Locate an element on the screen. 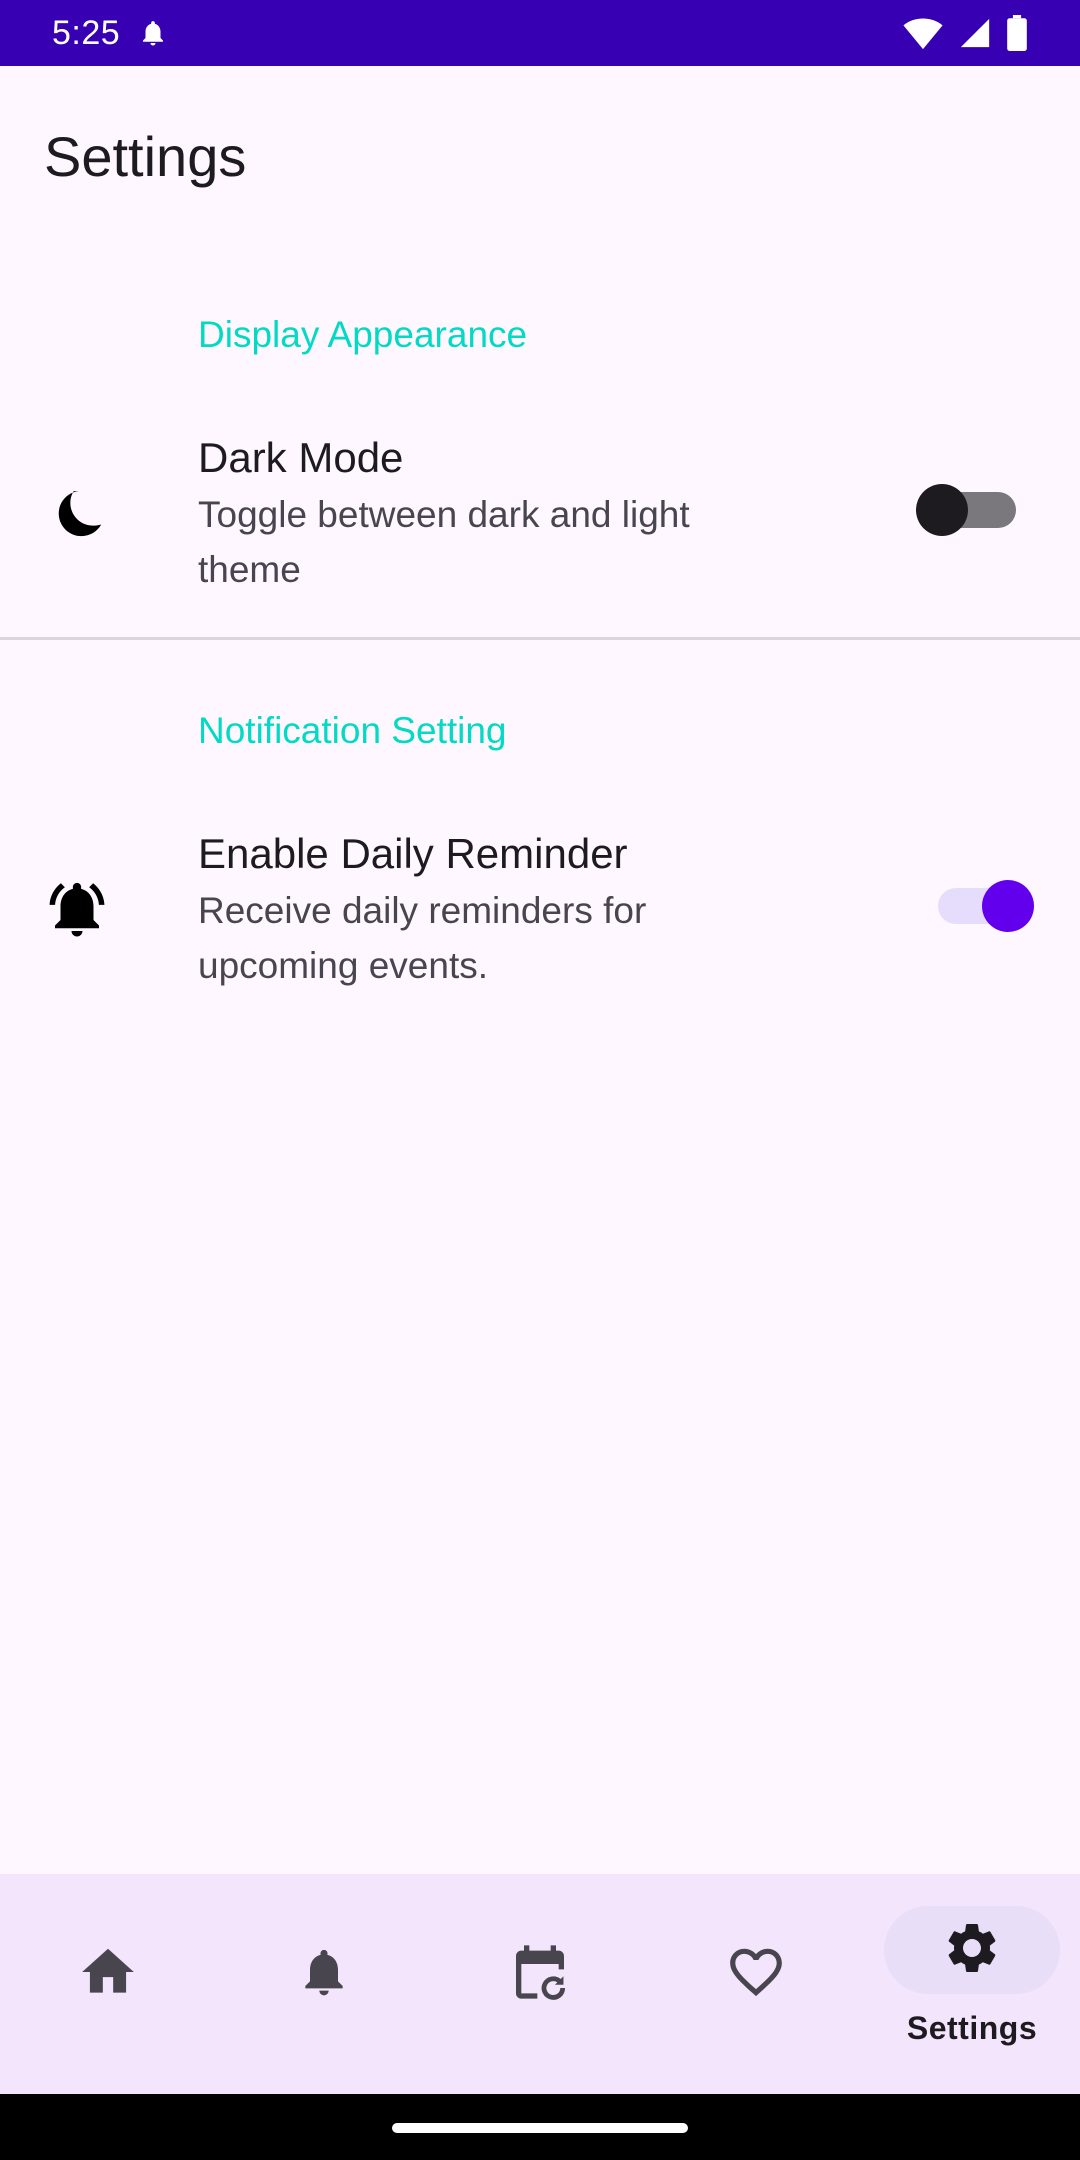  wifi-icon is located at coordinates (923, 33).